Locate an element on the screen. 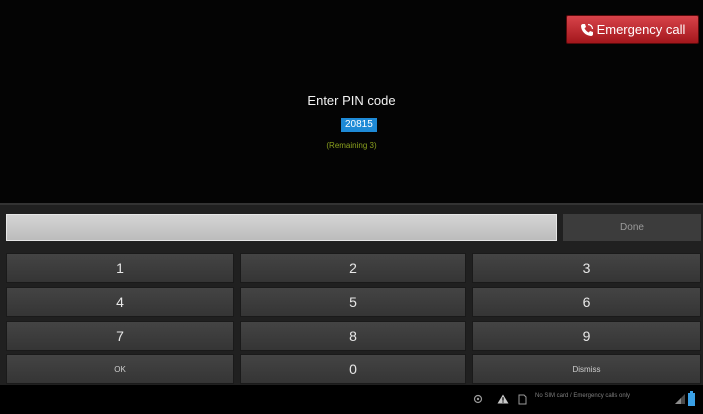 The image size is (703, 414). sim-icon is located at coordinates (522, 399).